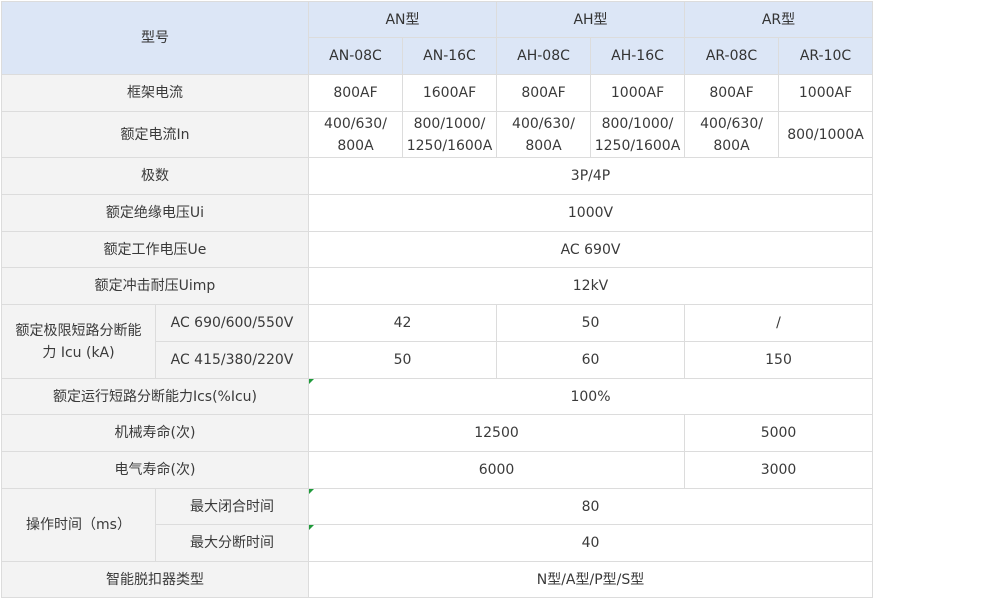 The height and width of the screenshot is (602, 990). Describe the element at coordinates (590, 249) in the screenshot. I see `table-cell: AC 690V` at that location.